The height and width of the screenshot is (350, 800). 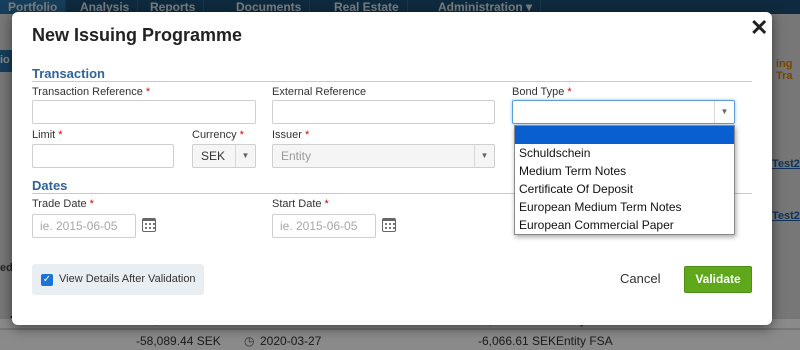 I want to click on issuer-value: Entity, so click(x=296, y=156).